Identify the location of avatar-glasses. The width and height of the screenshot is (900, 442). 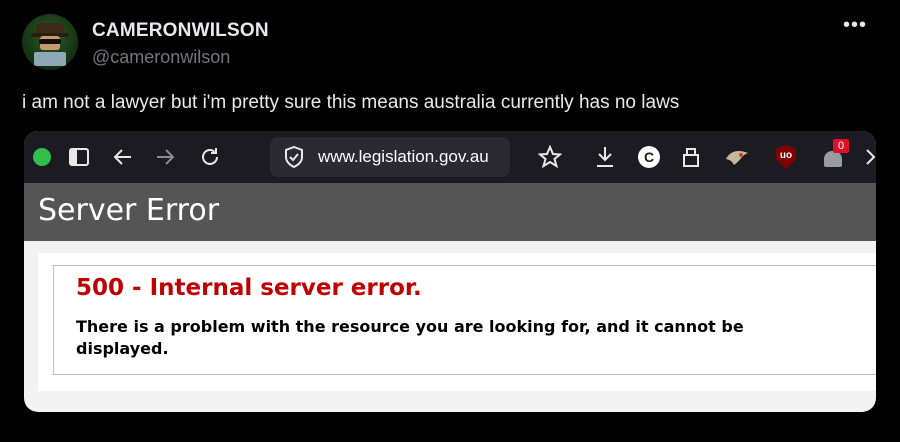
(50, 41).